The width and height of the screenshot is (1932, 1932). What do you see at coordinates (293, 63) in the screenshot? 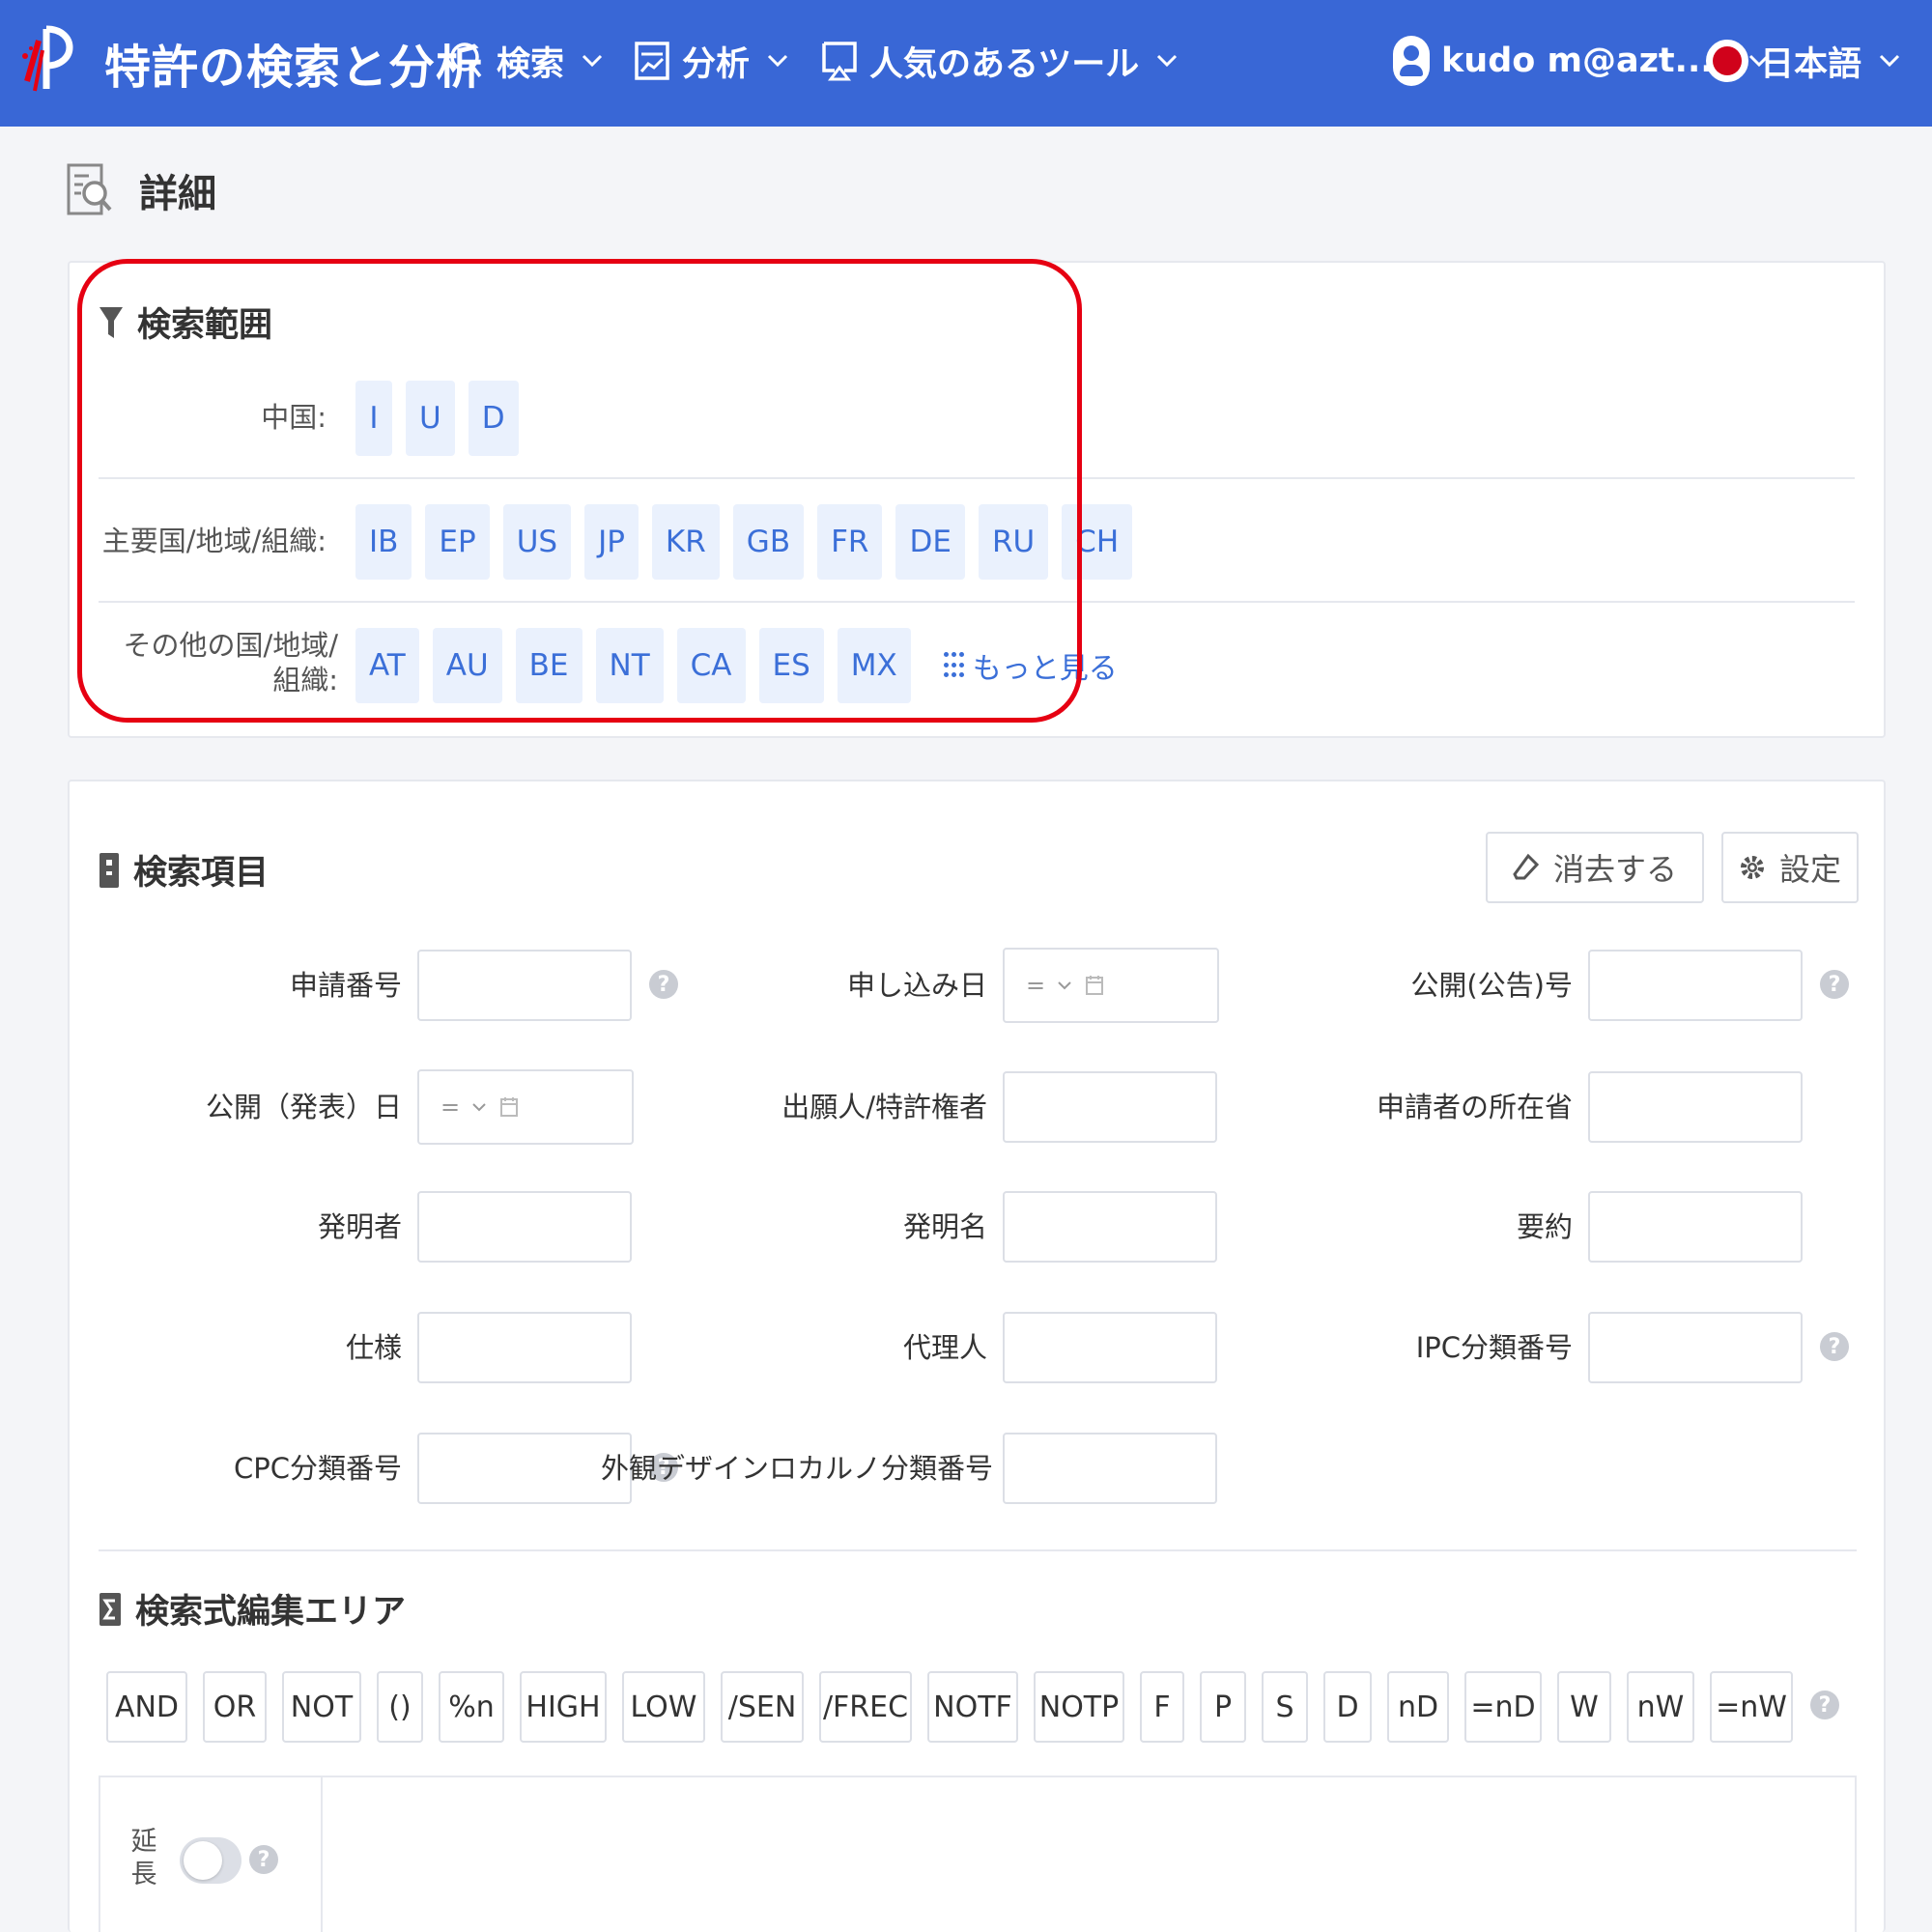
I see `brand-title: 特許の検索と分析` at bounding box center [293, 63].